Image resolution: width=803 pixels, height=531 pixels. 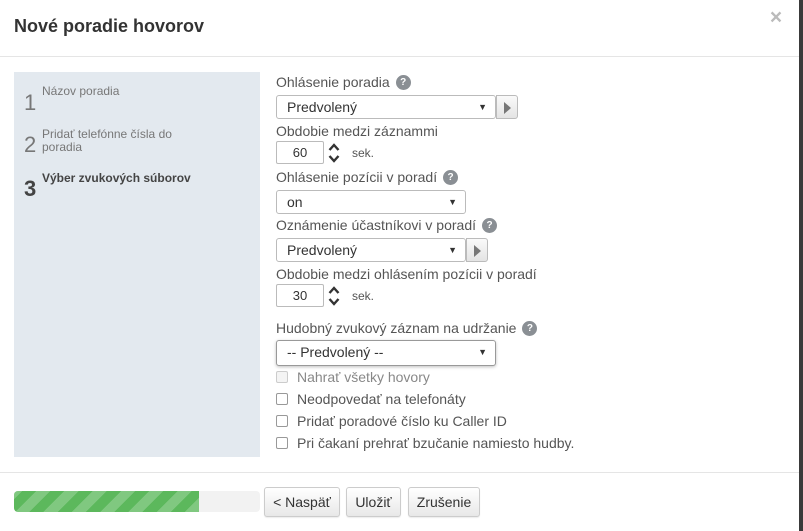 I want to click on participant-notice-text: Oznámenie účastníkovi v poradí, so click(x=376, y=225).